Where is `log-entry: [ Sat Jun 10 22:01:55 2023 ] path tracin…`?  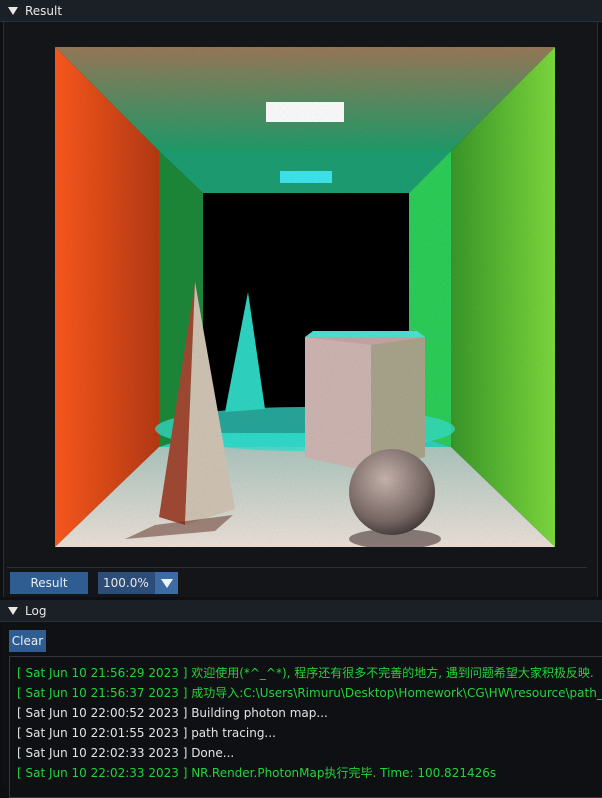
log-entry: [ Sat Jun 10 22:01:55 2023 ] path tracin… is located at coordinates (146, 733).